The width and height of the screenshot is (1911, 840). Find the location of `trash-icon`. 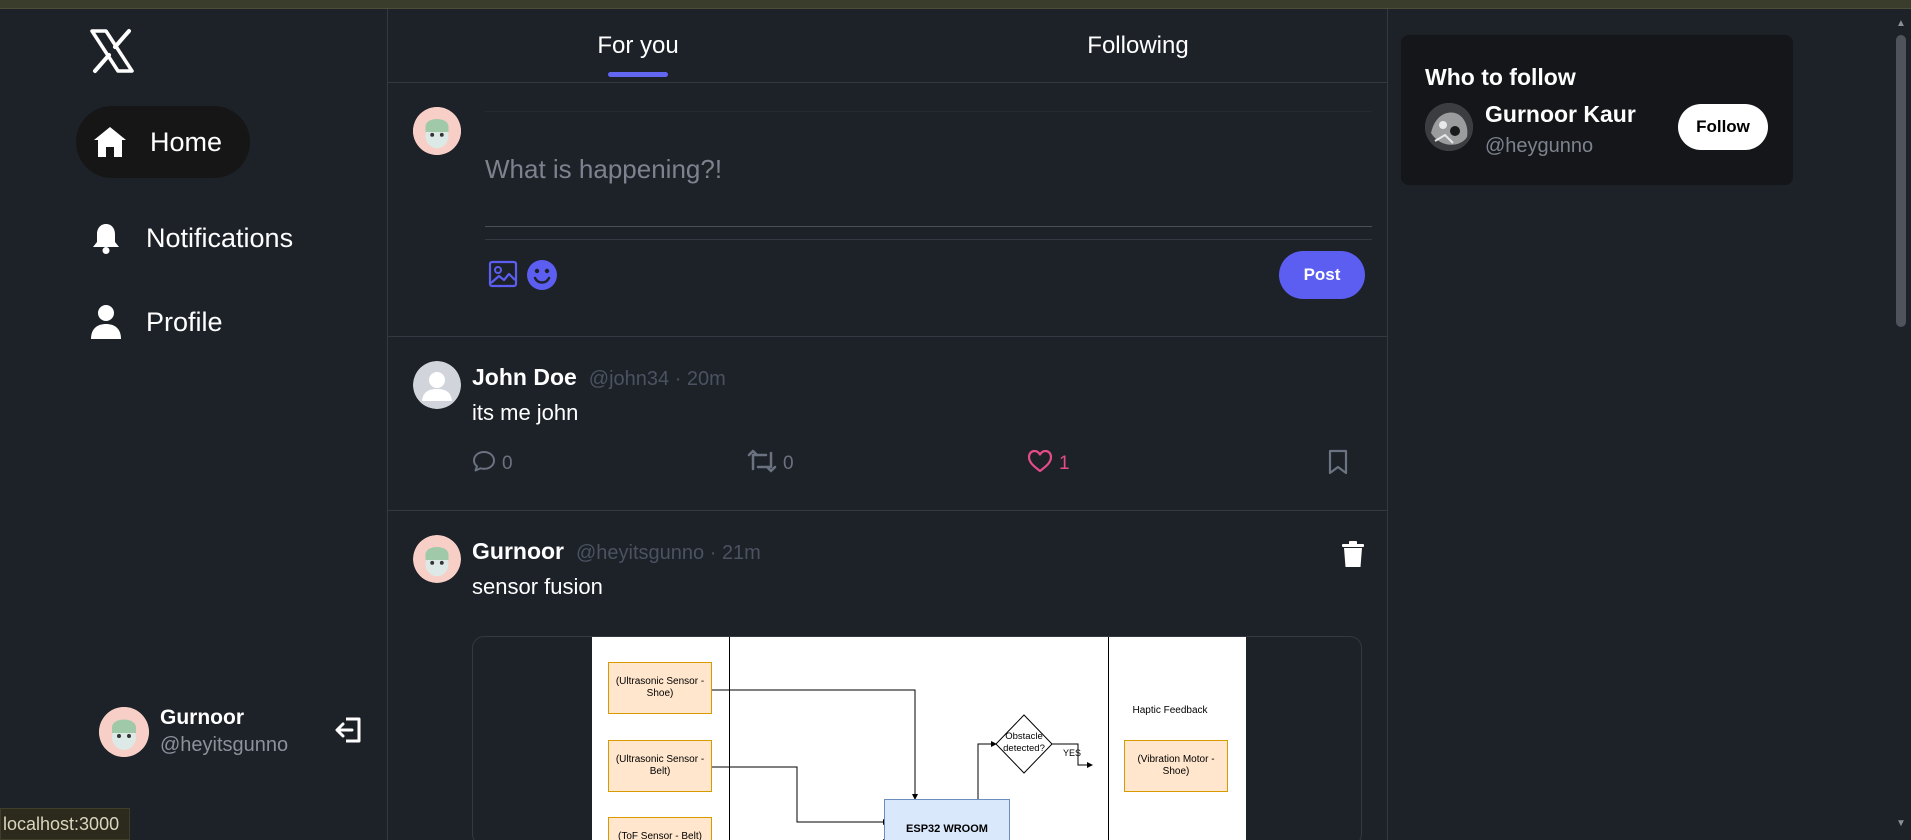

trash-icon is located at coordinates (1353, 554).